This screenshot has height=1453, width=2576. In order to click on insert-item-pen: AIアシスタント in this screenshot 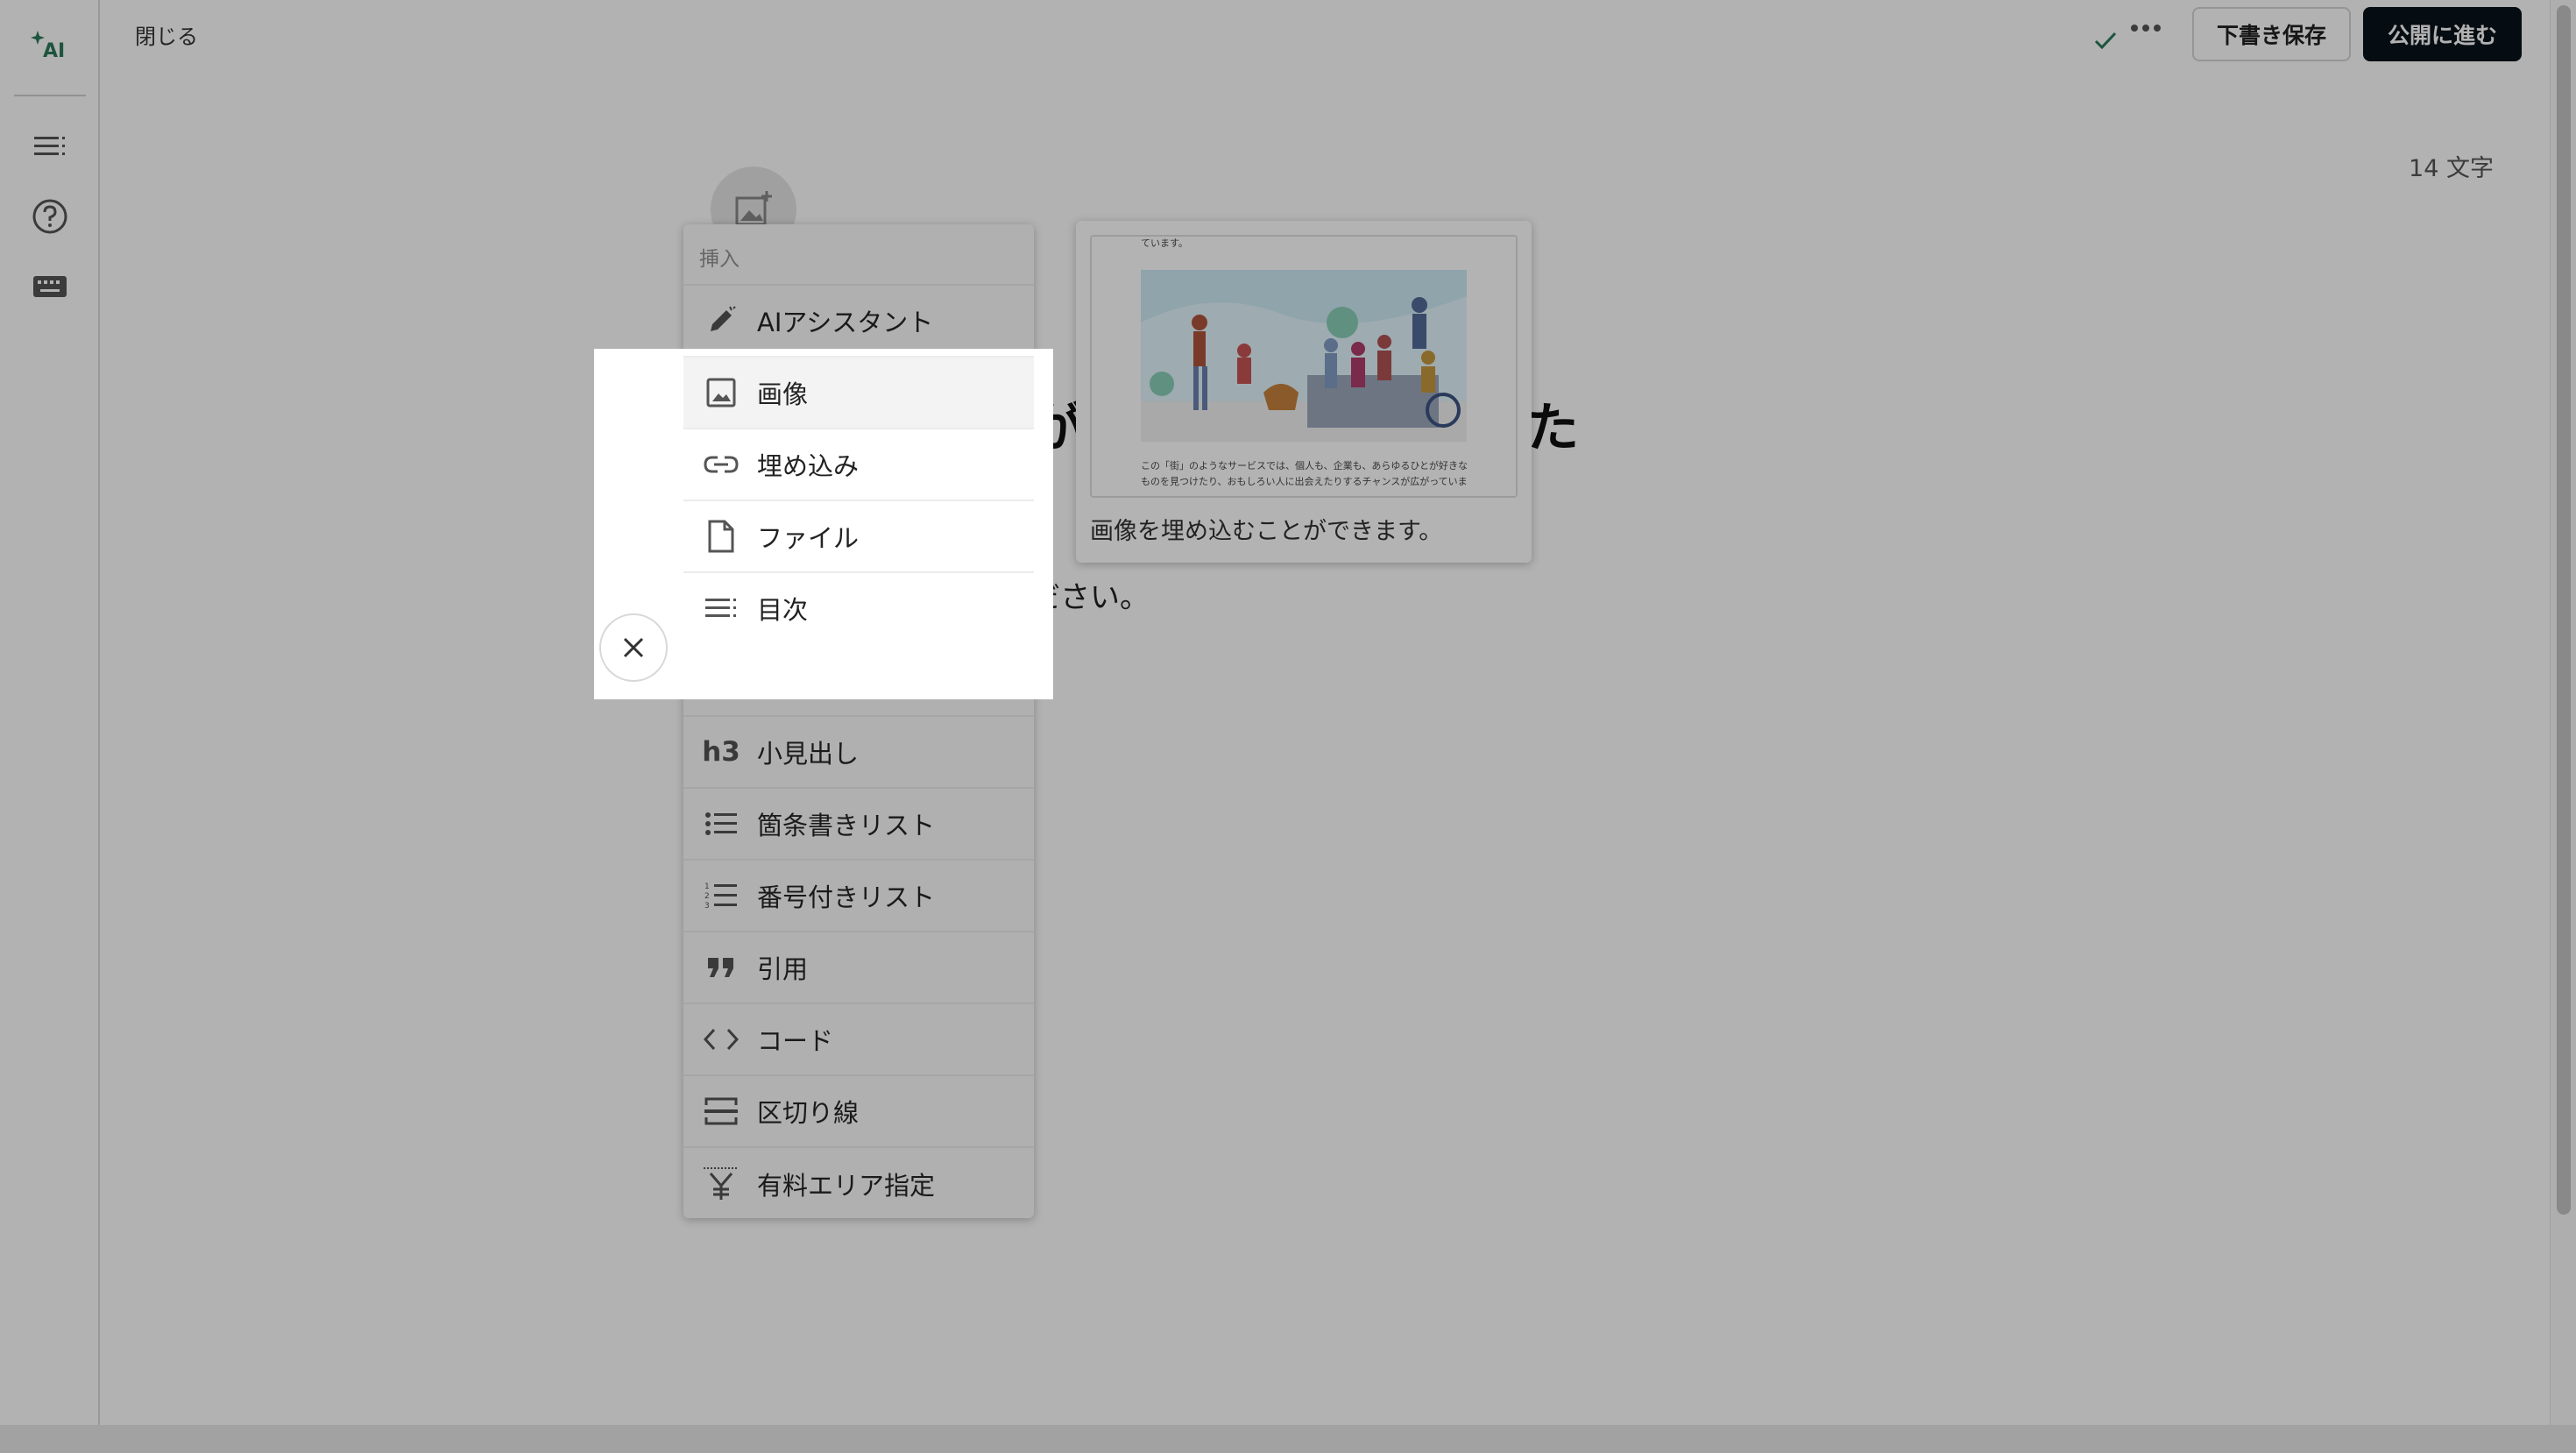, I will do `click(858, 322)`.